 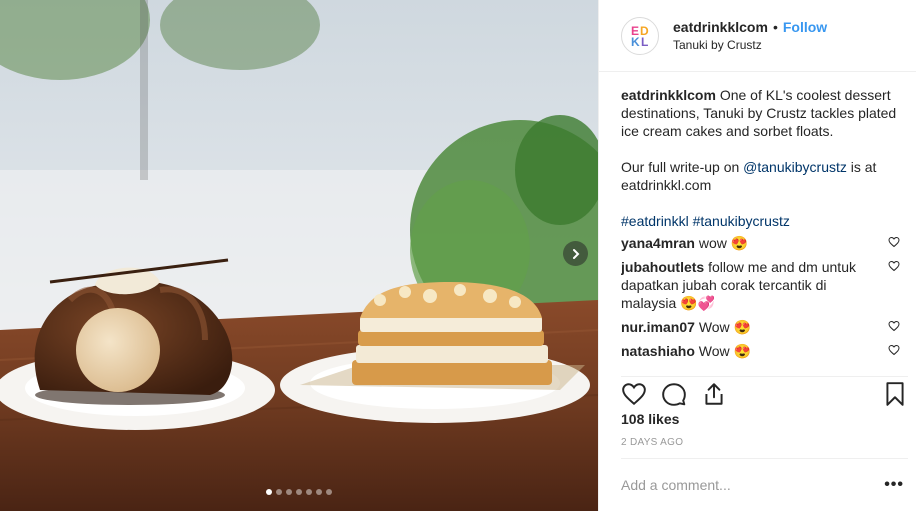 I want to click on caption-text-2: Our full write-up on, so click(x=680, y=167).